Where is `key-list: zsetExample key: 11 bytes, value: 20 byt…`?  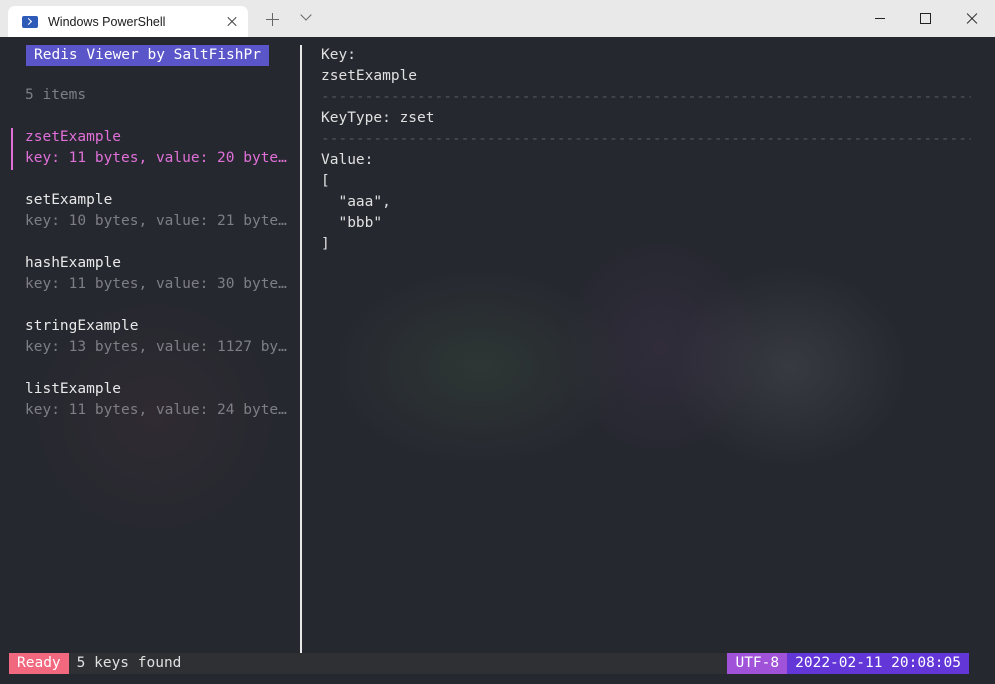
key-list: zsetExample key: 11 bytes, value: 20 byt… is located at coordinates (145, 284).